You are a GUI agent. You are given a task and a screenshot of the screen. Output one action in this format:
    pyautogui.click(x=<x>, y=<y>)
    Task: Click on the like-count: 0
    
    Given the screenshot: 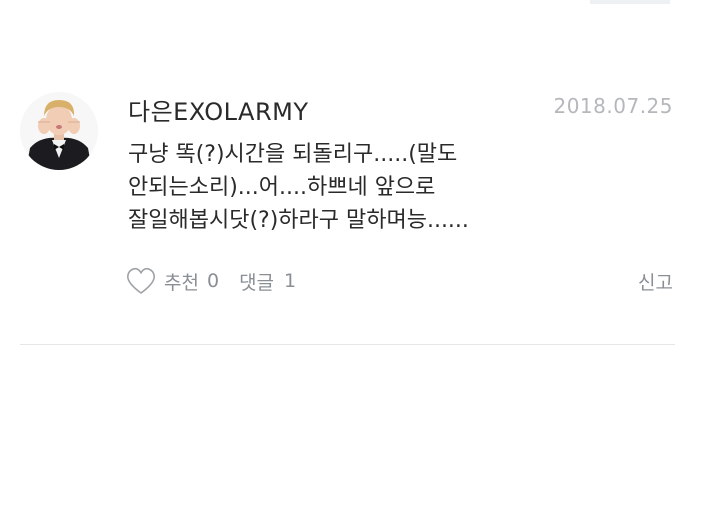 What is the action you would take?
    pyautogui.click(x=213, y=281)
    